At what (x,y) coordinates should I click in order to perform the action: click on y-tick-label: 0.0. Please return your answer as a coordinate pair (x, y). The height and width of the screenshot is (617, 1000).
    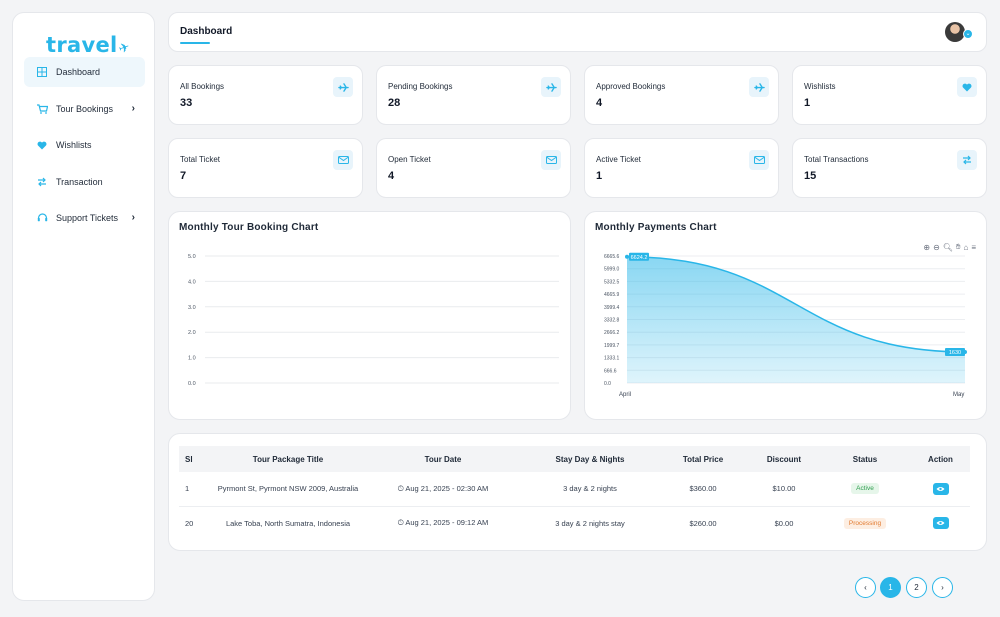
    Looking at the image, I should click on (192, 384).